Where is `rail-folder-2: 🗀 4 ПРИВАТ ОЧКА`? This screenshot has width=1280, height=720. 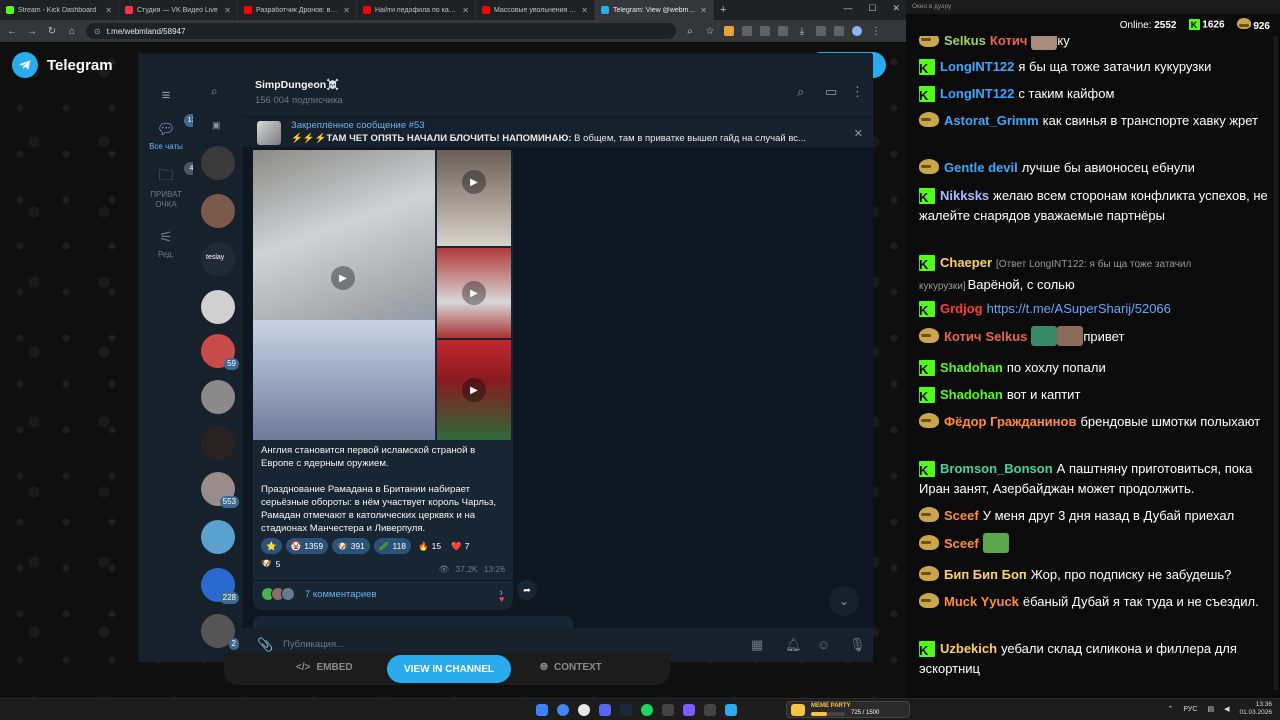 rail-folder-2: 🗀 4 ПРИВАТ ОЧКА is located at coordinates (169, 186).